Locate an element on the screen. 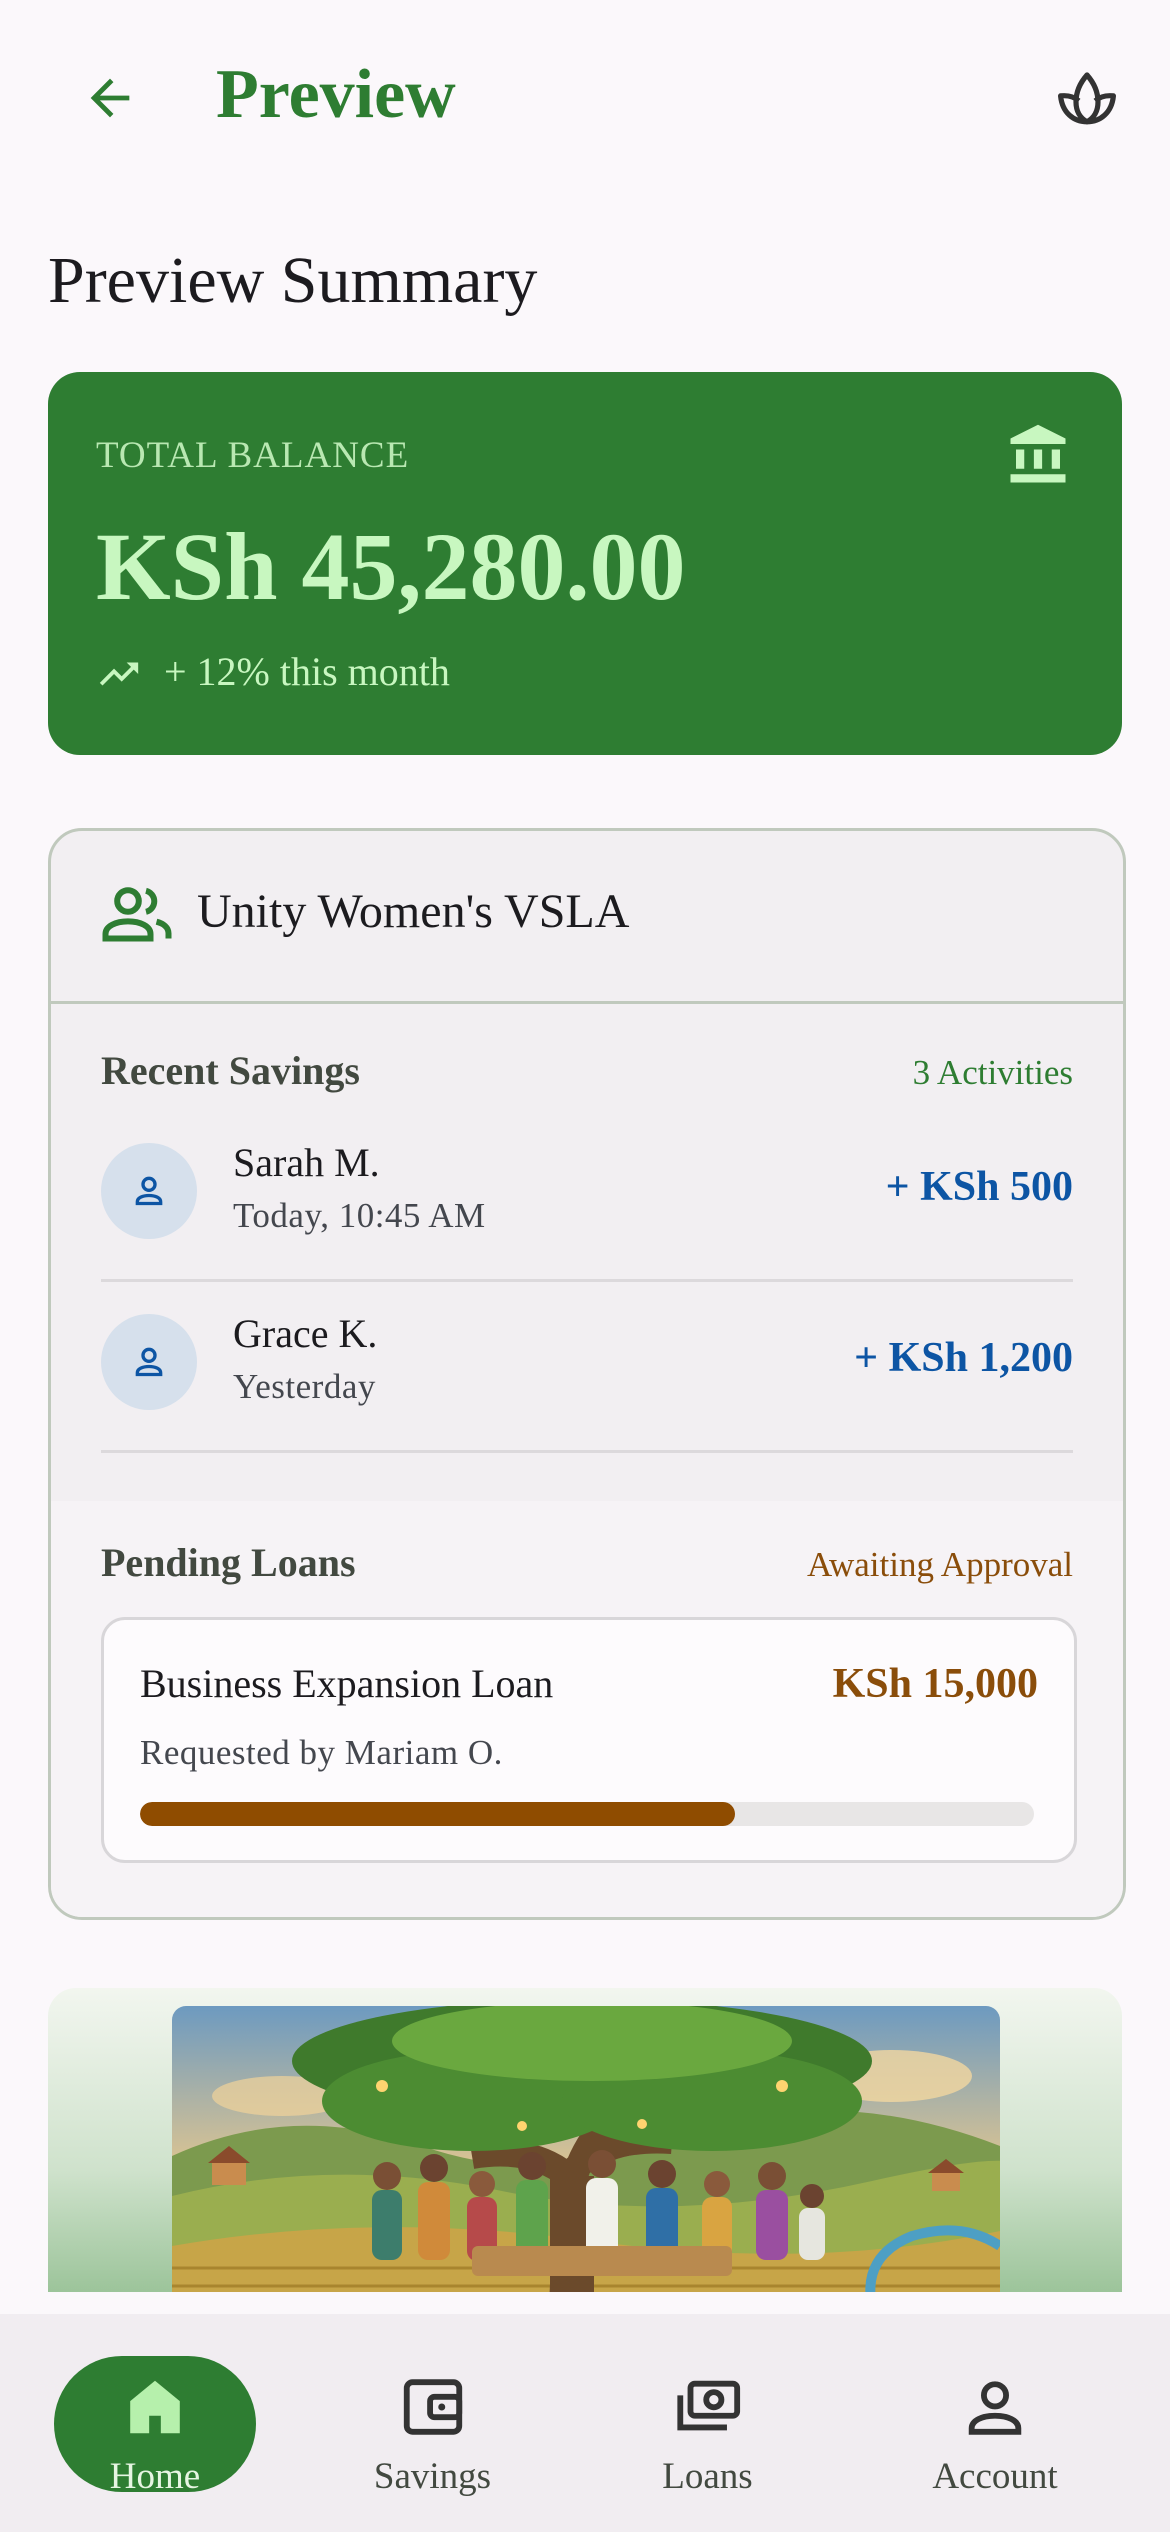  saving-row: Sarah M. Today, 10:45 AM + KSh 500 is located at coordinates (587, 1196).